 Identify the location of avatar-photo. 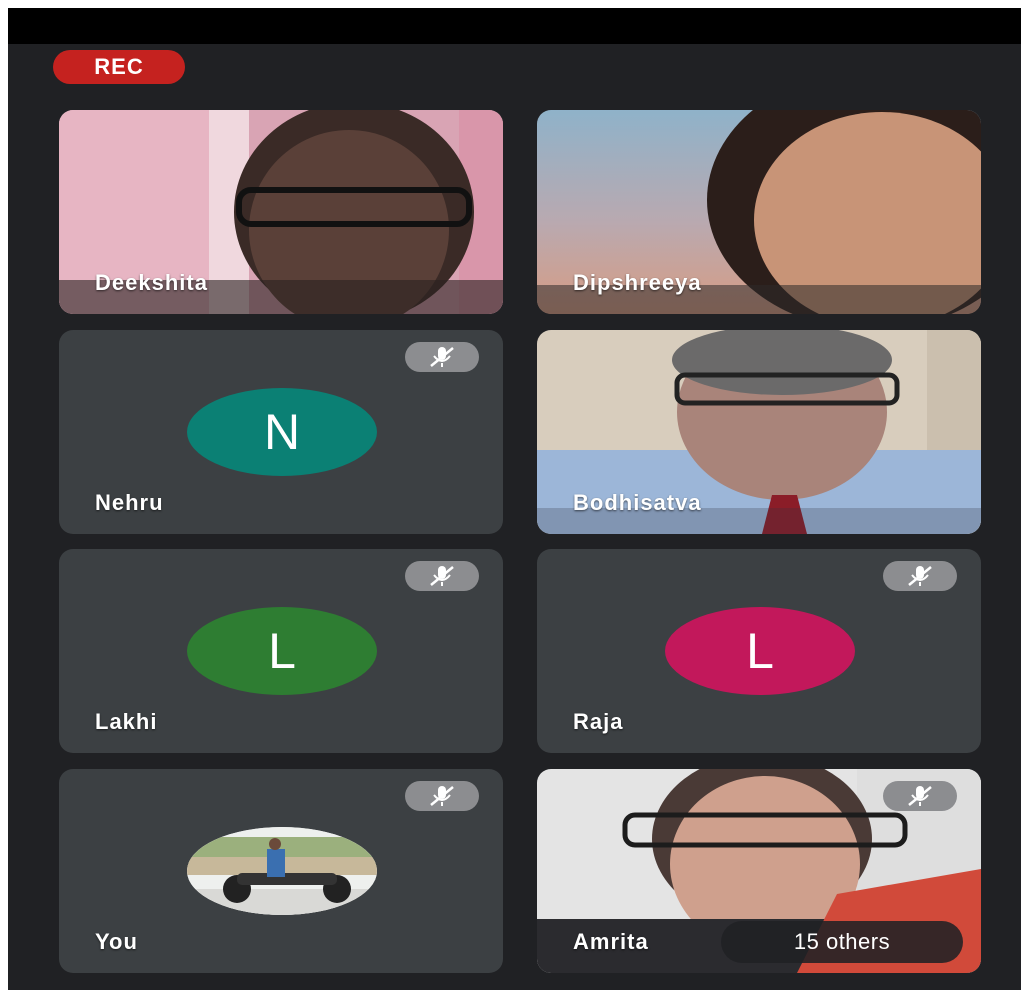
(282, 871).